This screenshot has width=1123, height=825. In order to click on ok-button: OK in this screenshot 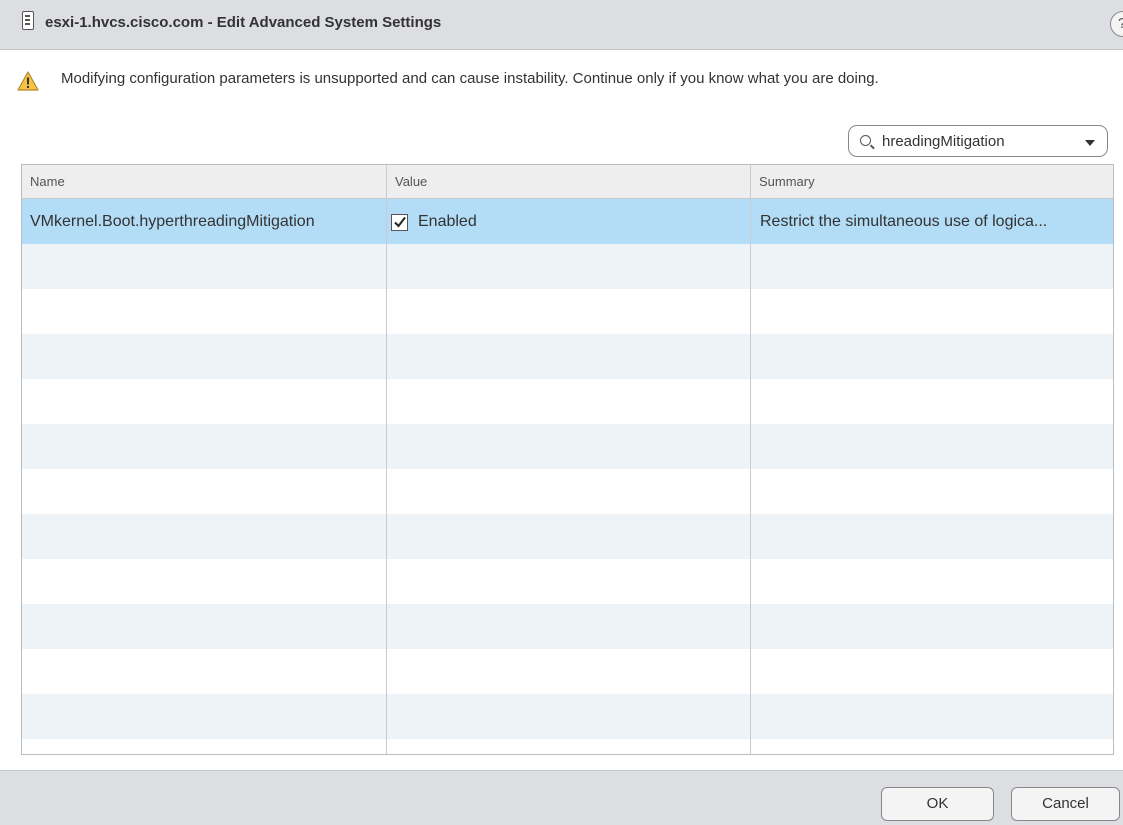, I will do `click(937, 804)`.